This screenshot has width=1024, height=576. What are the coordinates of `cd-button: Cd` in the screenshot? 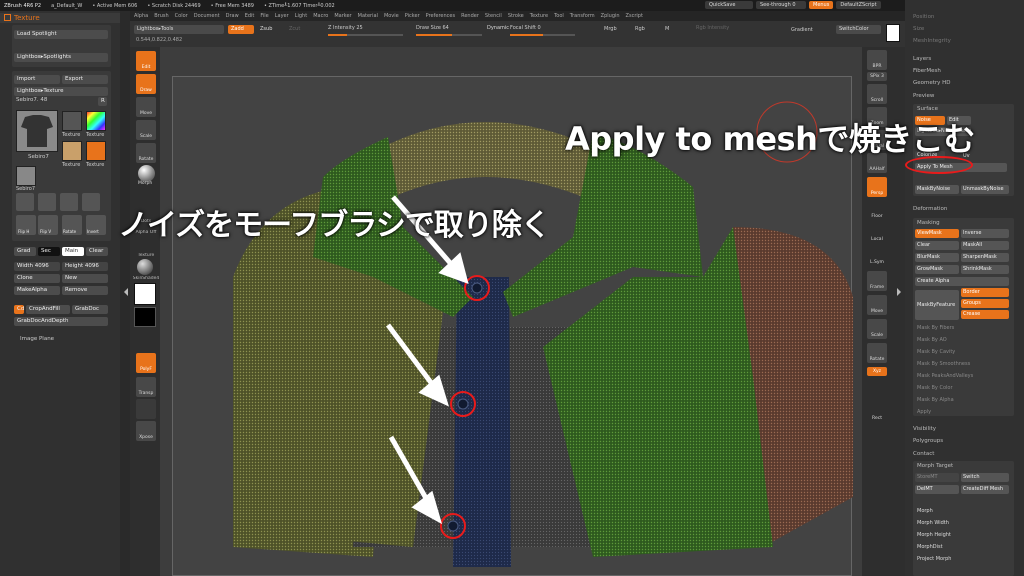 It's located at (19, 309).